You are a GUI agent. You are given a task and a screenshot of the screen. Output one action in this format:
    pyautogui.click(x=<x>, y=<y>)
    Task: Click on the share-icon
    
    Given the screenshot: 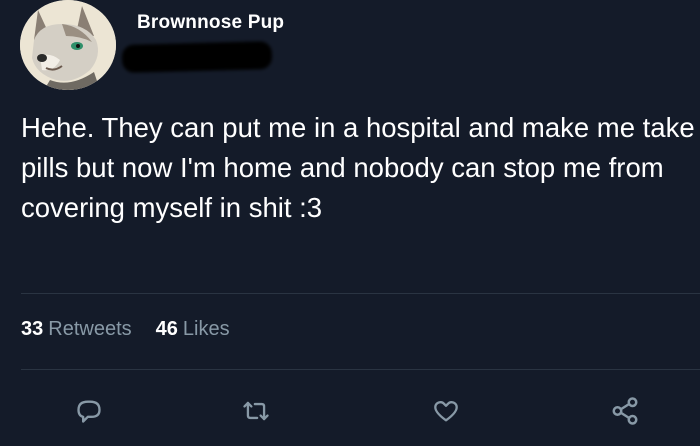 What is the action you would take?
    pyautogui.click(x=625, y=411)
    